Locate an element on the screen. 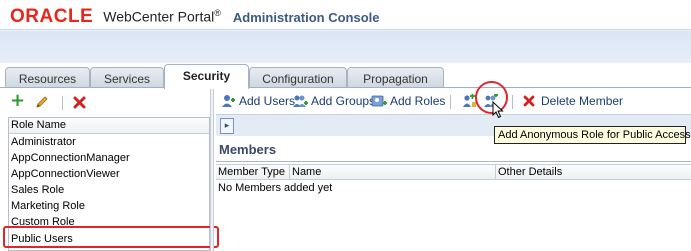 The height and width of the screenshot is (251, 691). tab-configuration: Configuration is located at coordinates (298, 77).